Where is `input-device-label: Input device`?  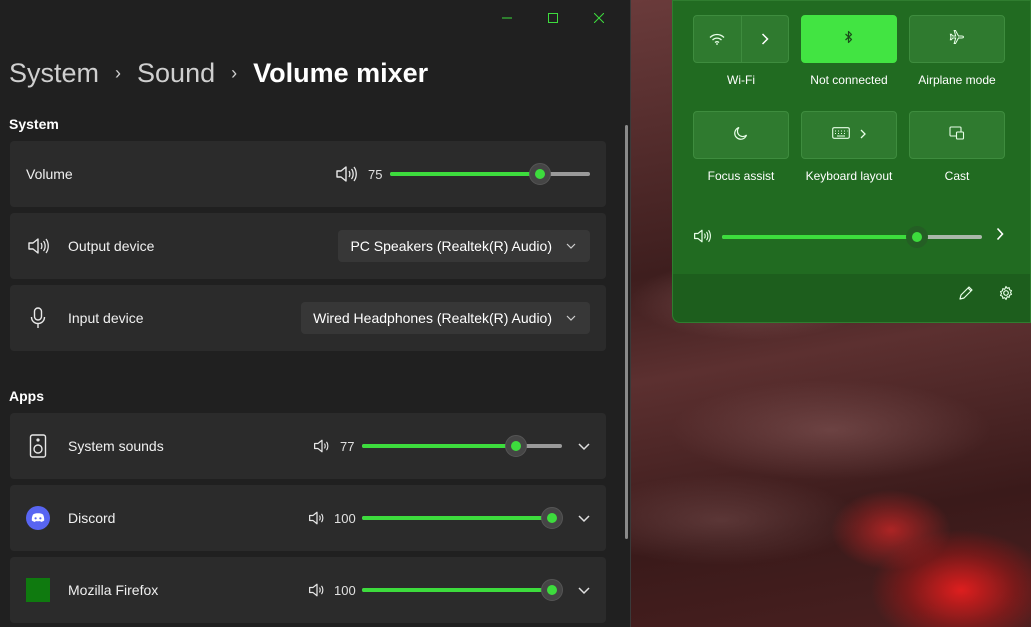
input-device-label: Input device is located at coordinates (106, 318).